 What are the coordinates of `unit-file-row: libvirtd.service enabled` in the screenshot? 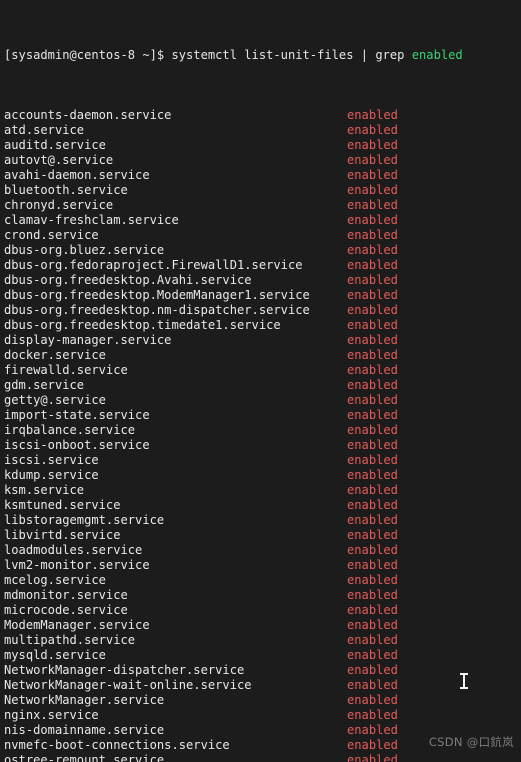 It's located at (262, 535).